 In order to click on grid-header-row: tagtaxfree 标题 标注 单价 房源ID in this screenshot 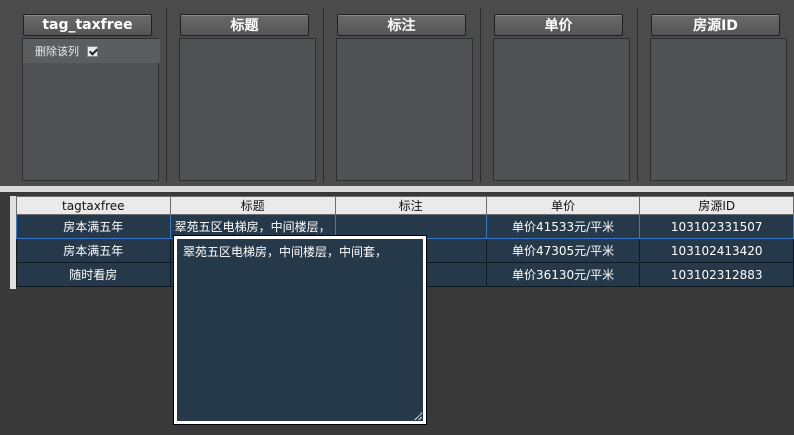, I will do `click(405, 205)`.